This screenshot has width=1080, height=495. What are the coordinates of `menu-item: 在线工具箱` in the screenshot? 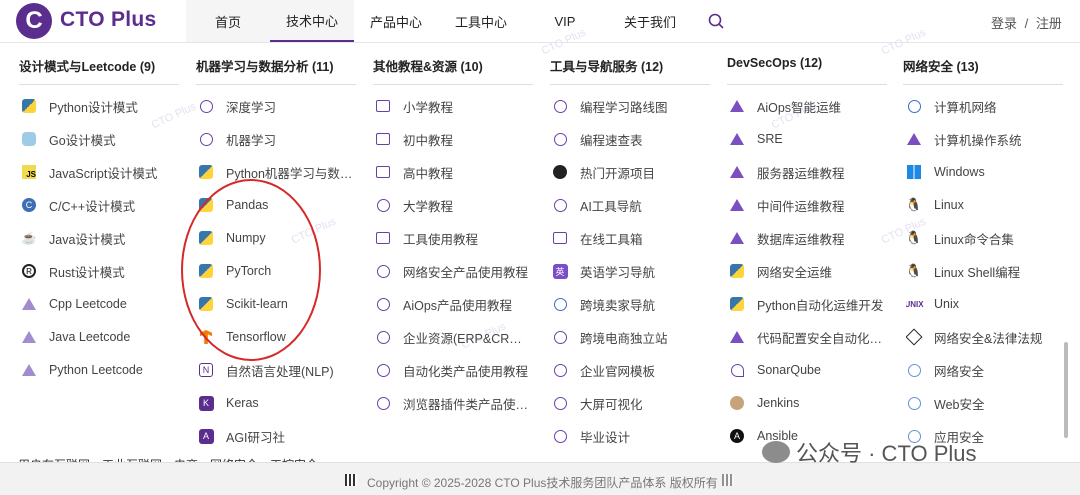 It's located at (629, 238).